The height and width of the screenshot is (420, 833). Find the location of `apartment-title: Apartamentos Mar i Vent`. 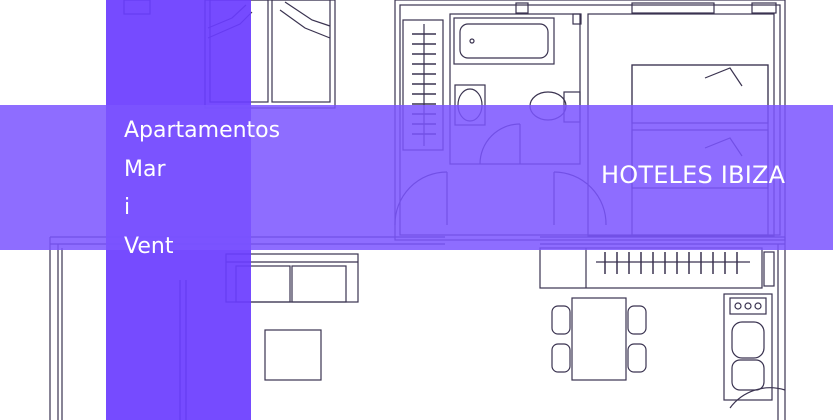

apartment-title: Apartamentos Mar i Vent is located at coordinates (202, 189).